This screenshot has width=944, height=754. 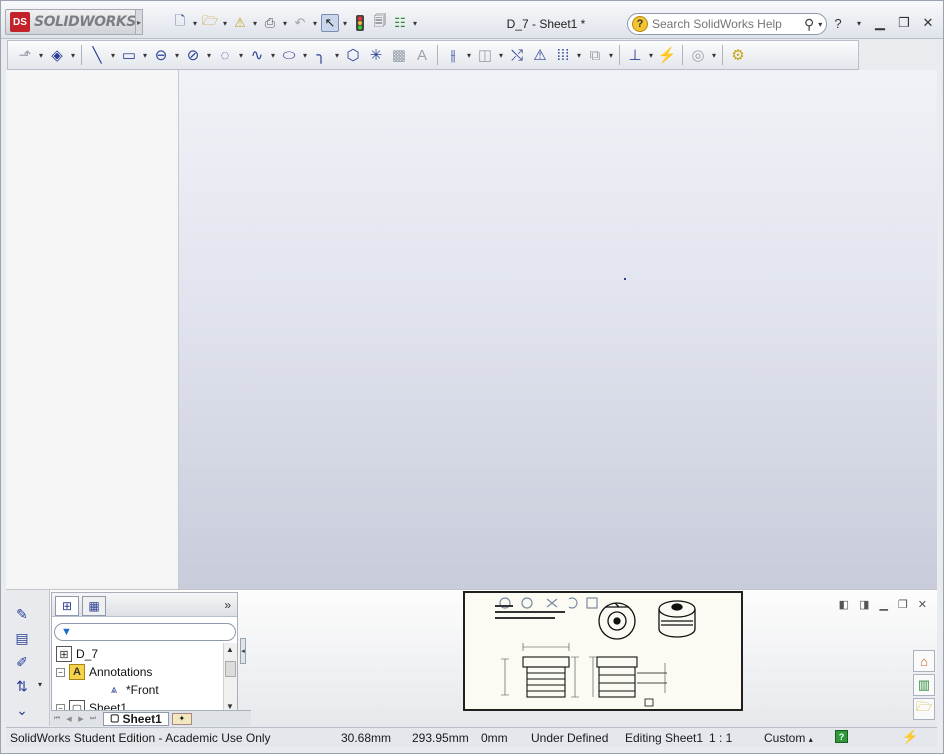 What do you see at coordinates (193, 55) in the screenshot?
I see `circle-icon: ⊘` at bounding box center [193, 55].